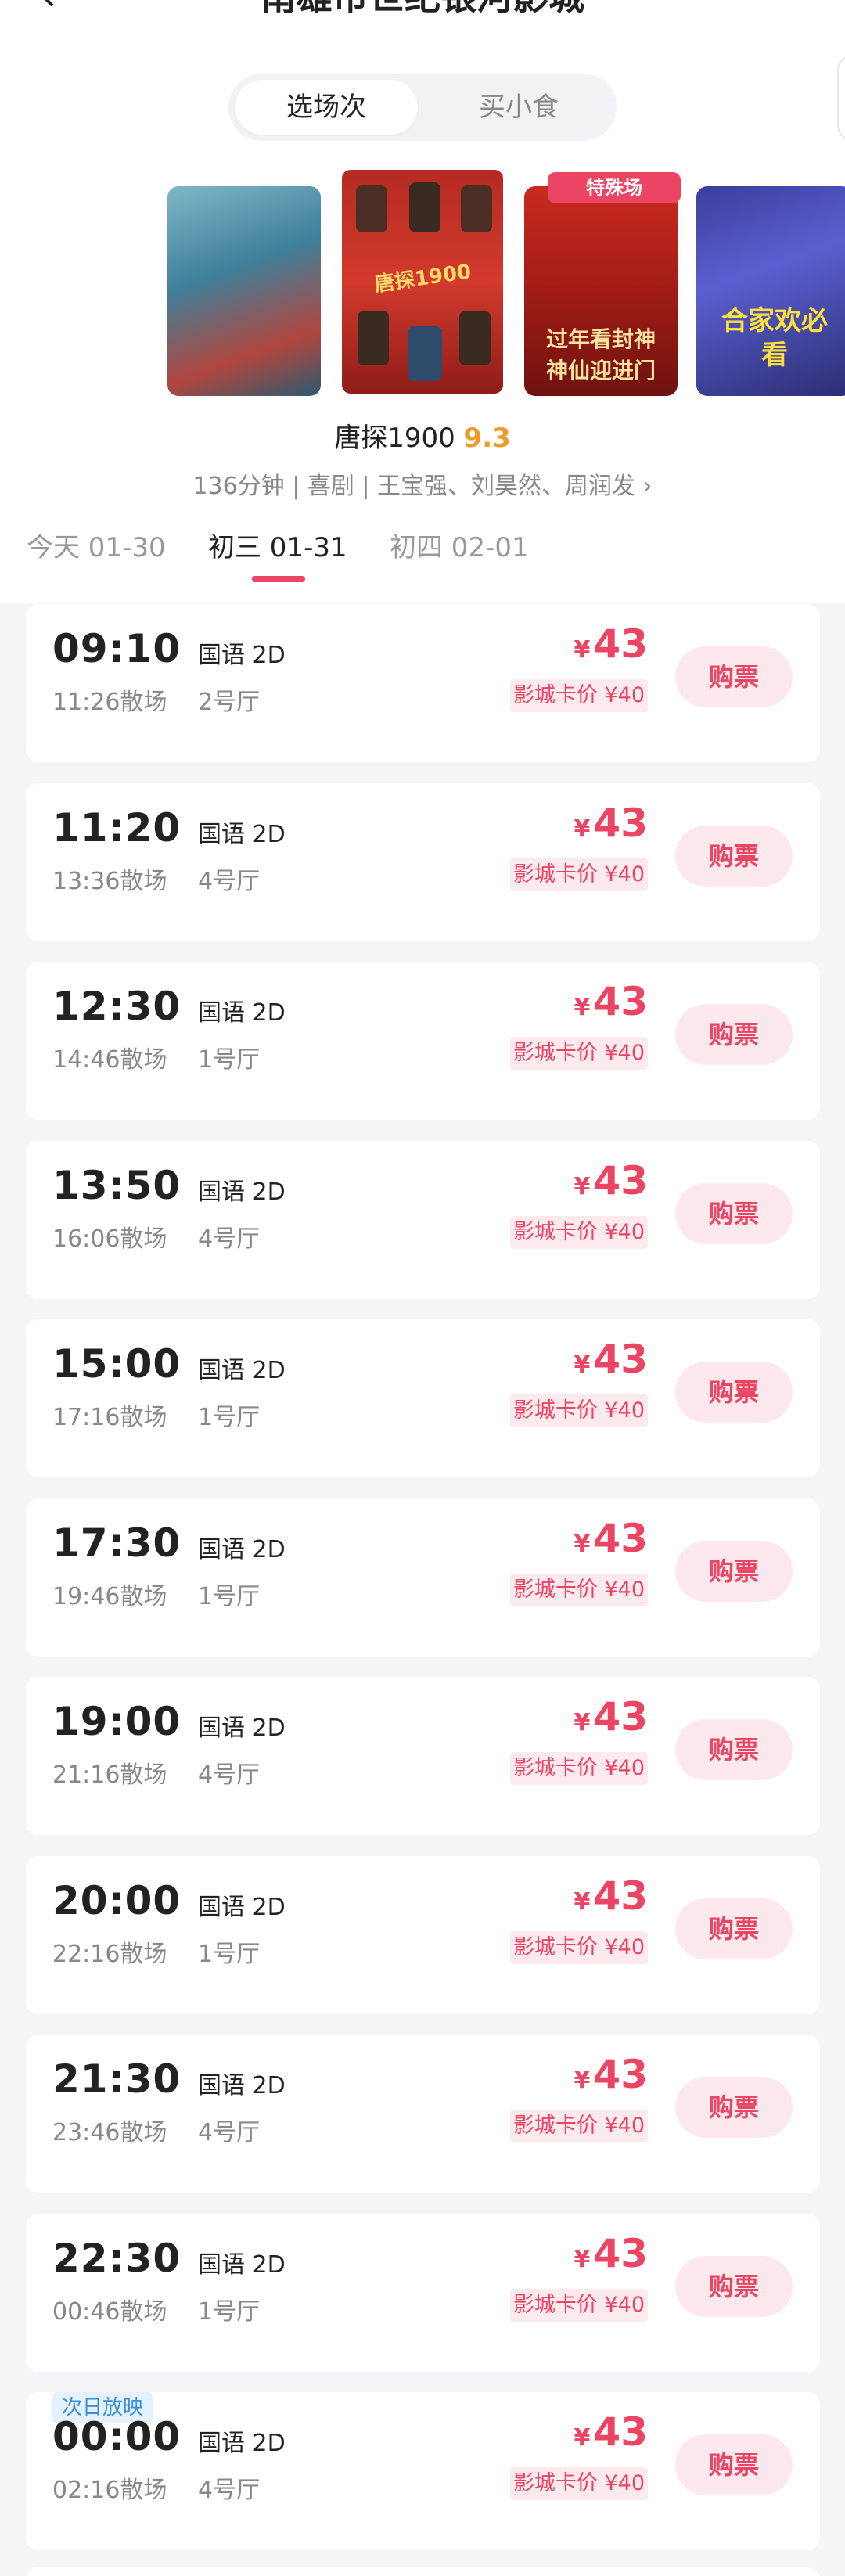 The image size is (845, 2576). I want to click on session-start-time: 19:00, so click(117, 1722).